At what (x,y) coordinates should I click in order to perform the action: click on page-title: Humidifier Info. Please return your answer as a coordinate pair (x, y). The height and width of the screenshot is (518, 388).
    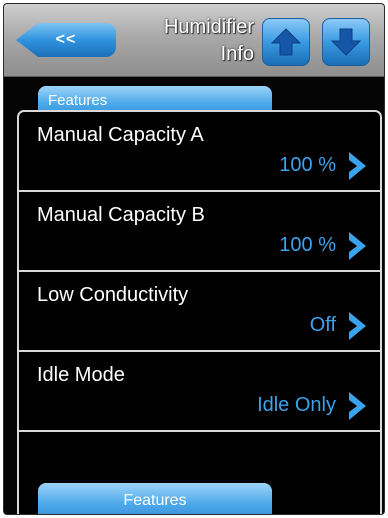
    Looking at the image, I should click on (188, 41).